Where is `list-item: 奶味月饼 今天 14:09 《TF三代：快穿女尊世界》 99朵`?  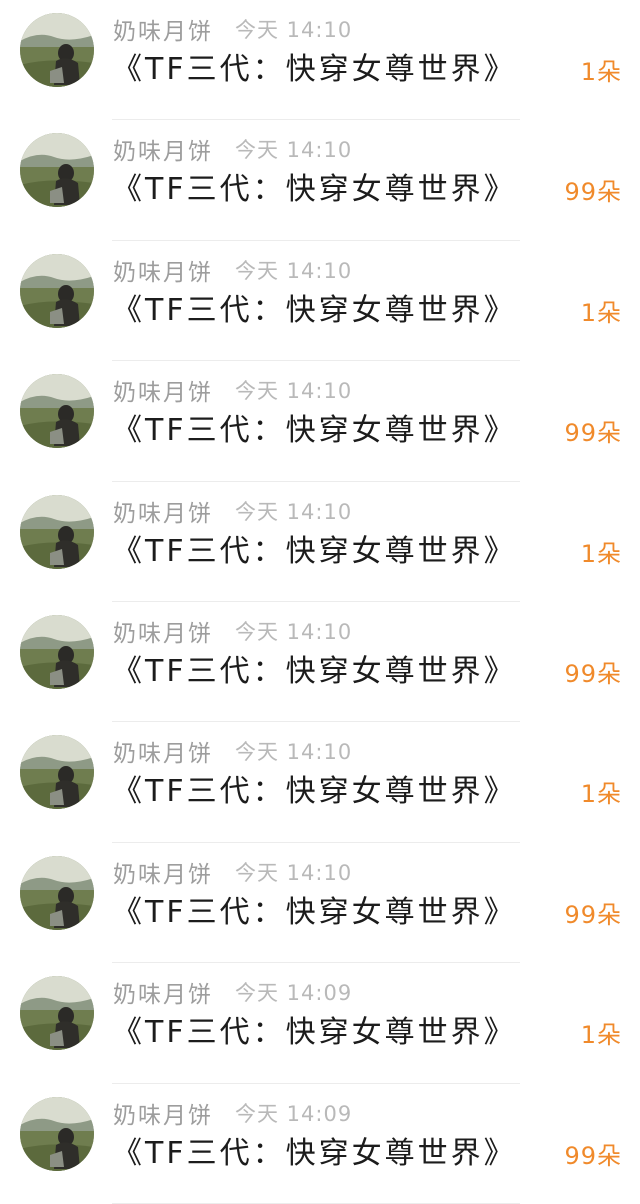
list-item: 奶味月饼 今天 14:09 《TF三代：快穿女尊世界》 99朵 is located at coordinates (320, 1144).